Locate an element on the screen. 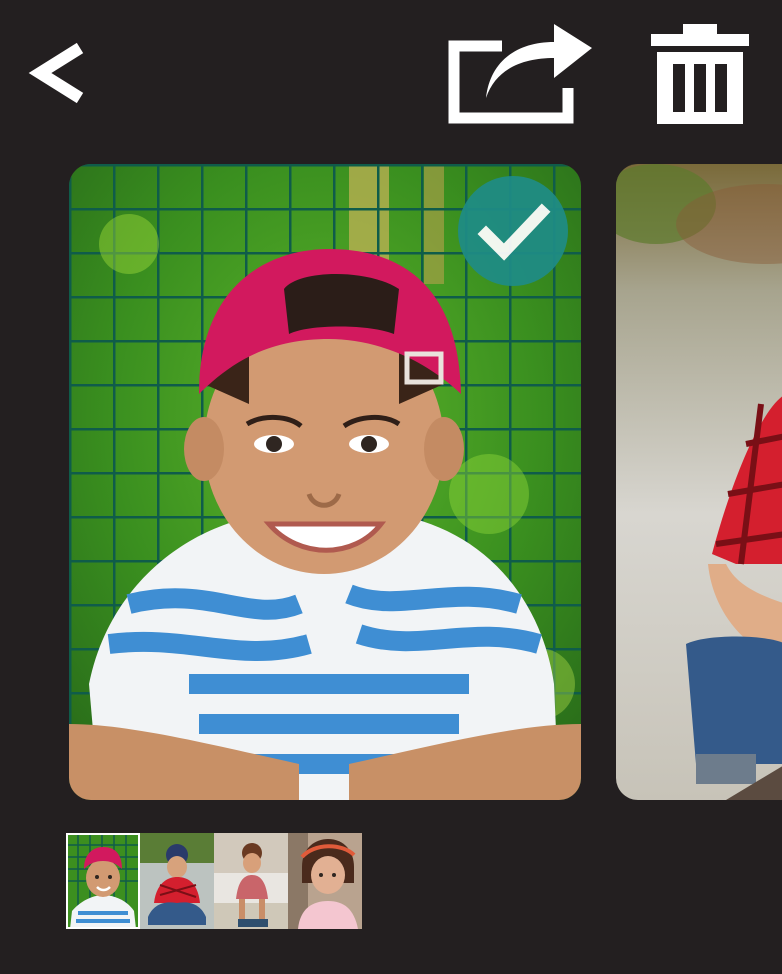 The height and width of the screenshot is (974, 782). share-icon is located at coordinates (520, 74).